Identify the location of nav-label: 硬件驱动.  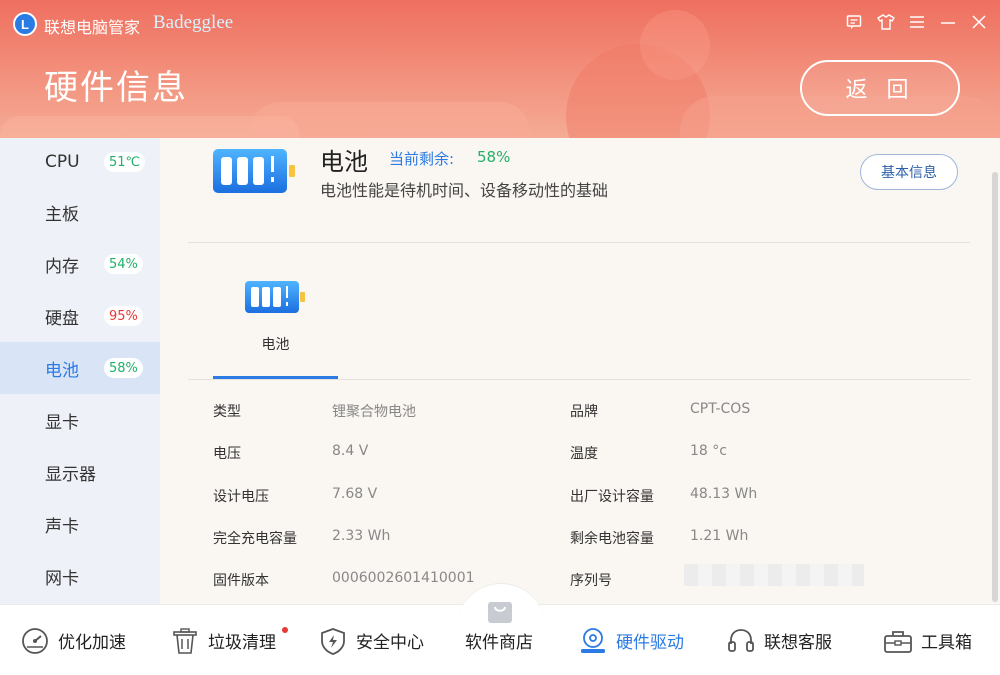
(650, 643).